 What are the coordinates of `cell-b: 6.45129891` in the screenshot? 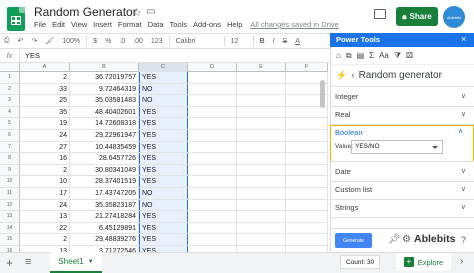 It's located at (104, 228).